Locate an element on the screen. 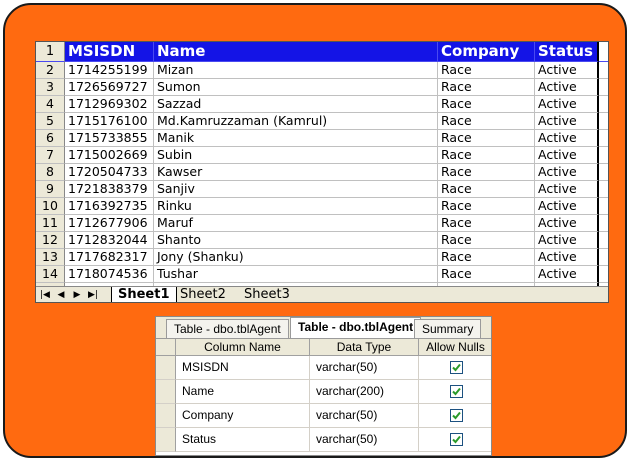 The height and width of the screenshot is (464, 633). row-number: 13 is located at coordinates (50, 257).